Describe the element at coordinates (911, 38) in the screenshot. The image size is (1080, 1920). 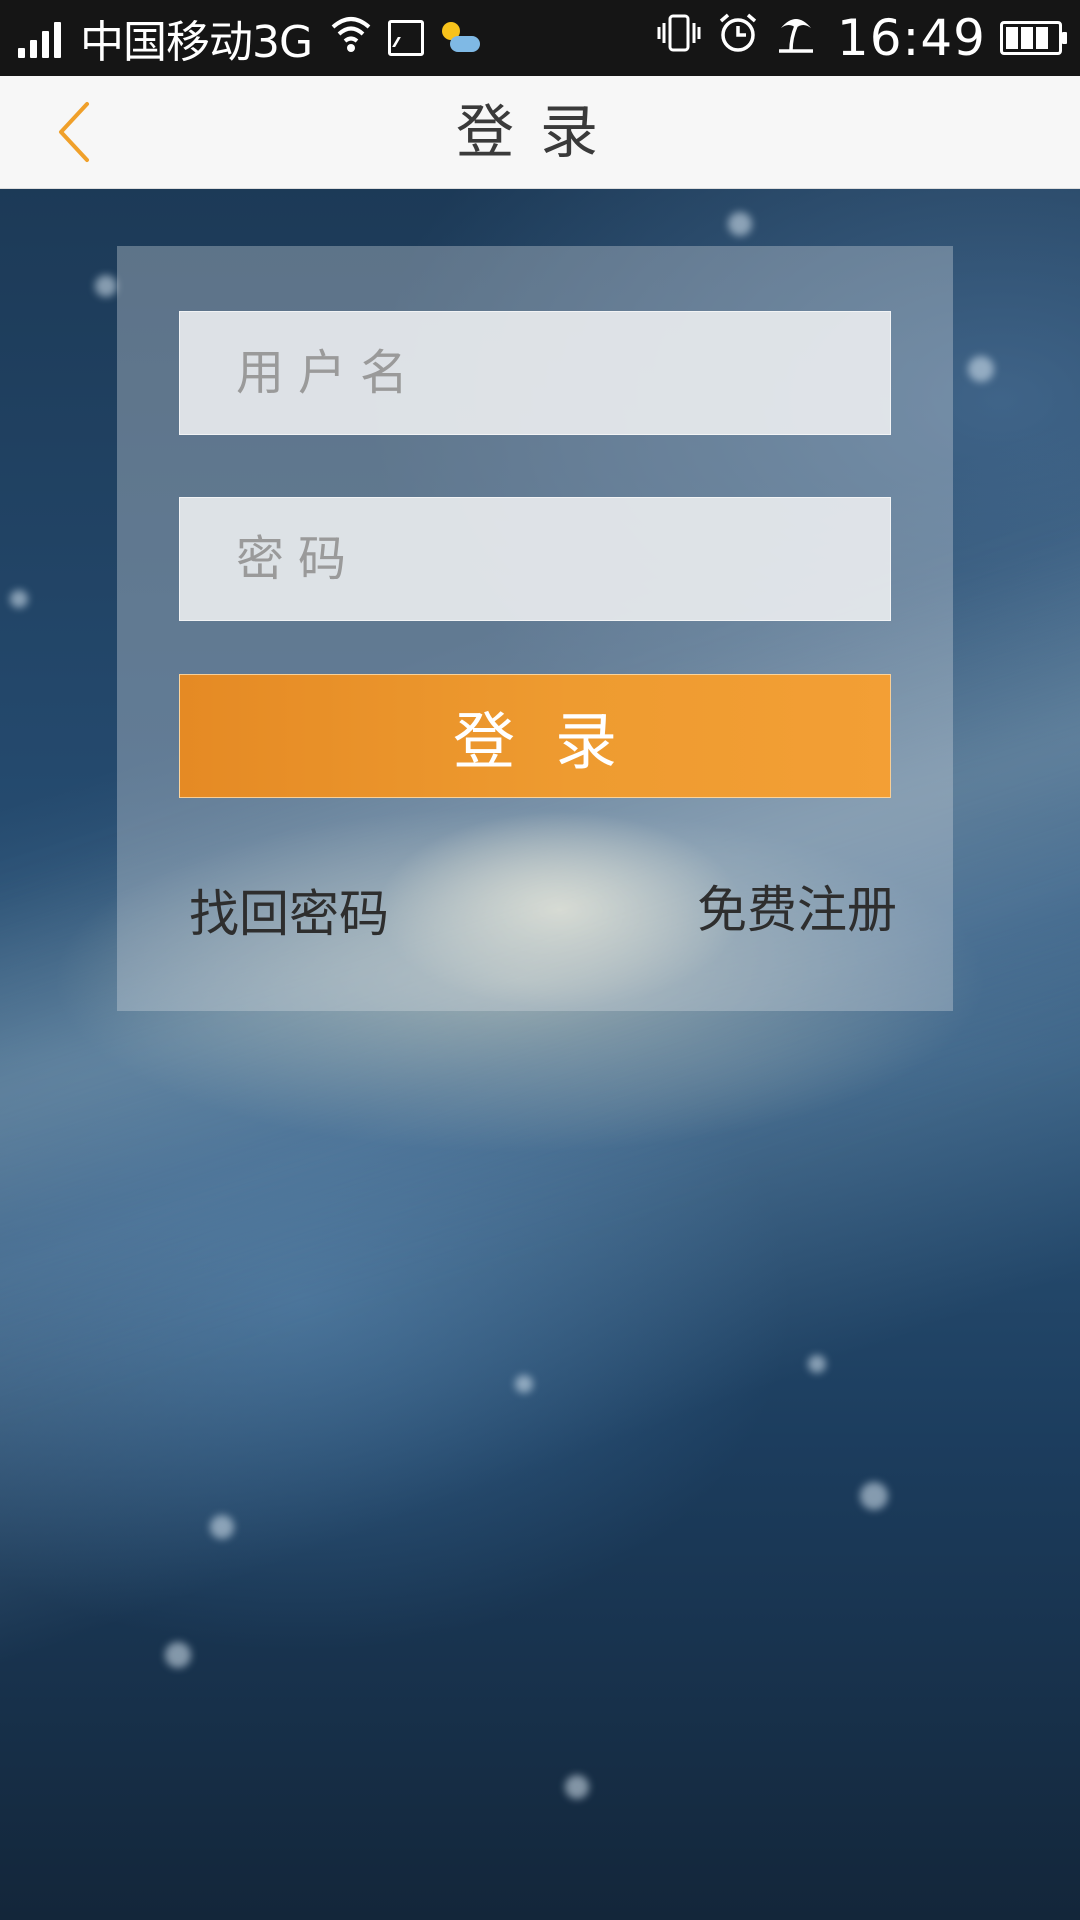
I see `clock-time: 16:49` at that location.